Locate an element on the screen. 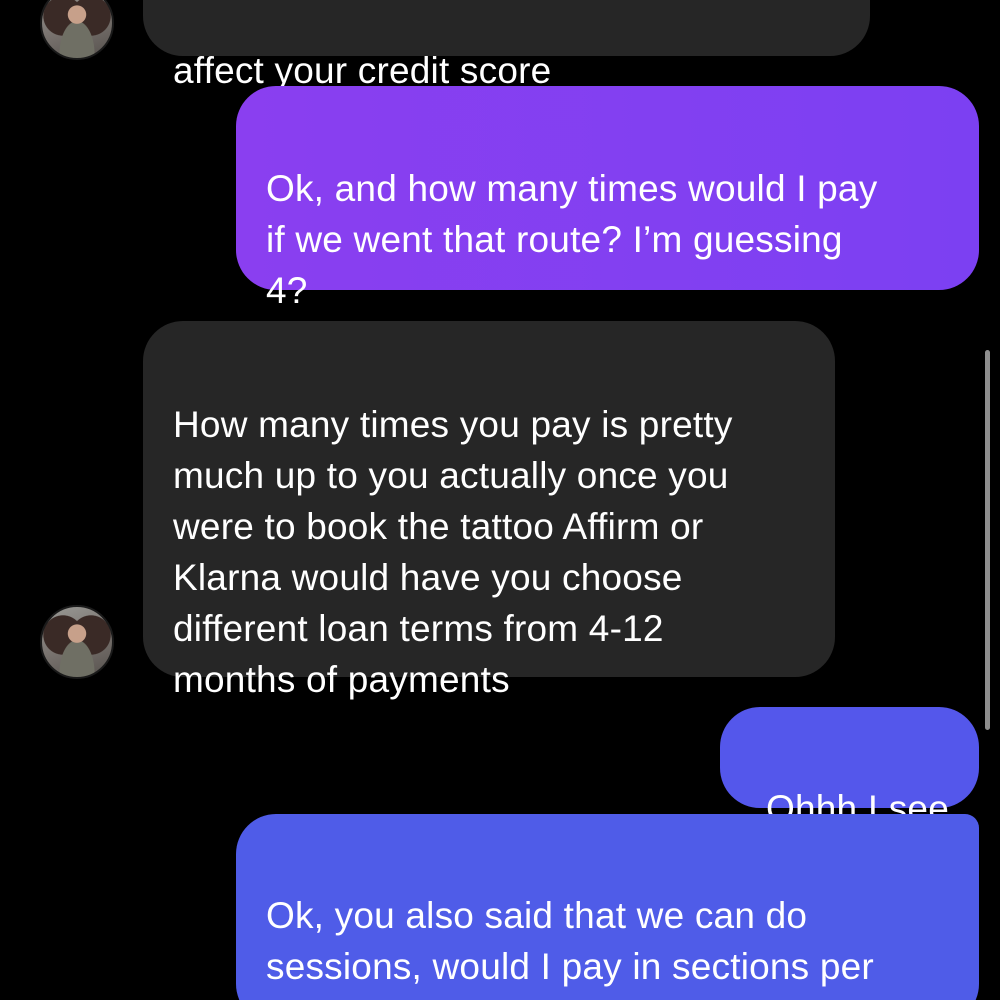 The width and height of the screenshot is (1000, 1000). message-bubble-incoming: affect your credit score is located at coordinates (506, 45).